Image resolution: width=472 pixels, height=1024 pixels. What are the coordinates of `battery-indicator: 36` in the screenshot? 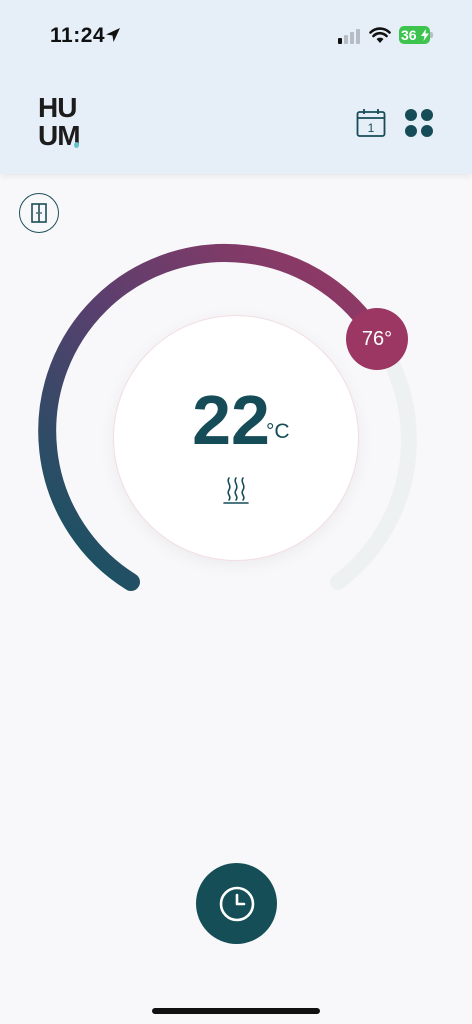 It's located at (416, 35).